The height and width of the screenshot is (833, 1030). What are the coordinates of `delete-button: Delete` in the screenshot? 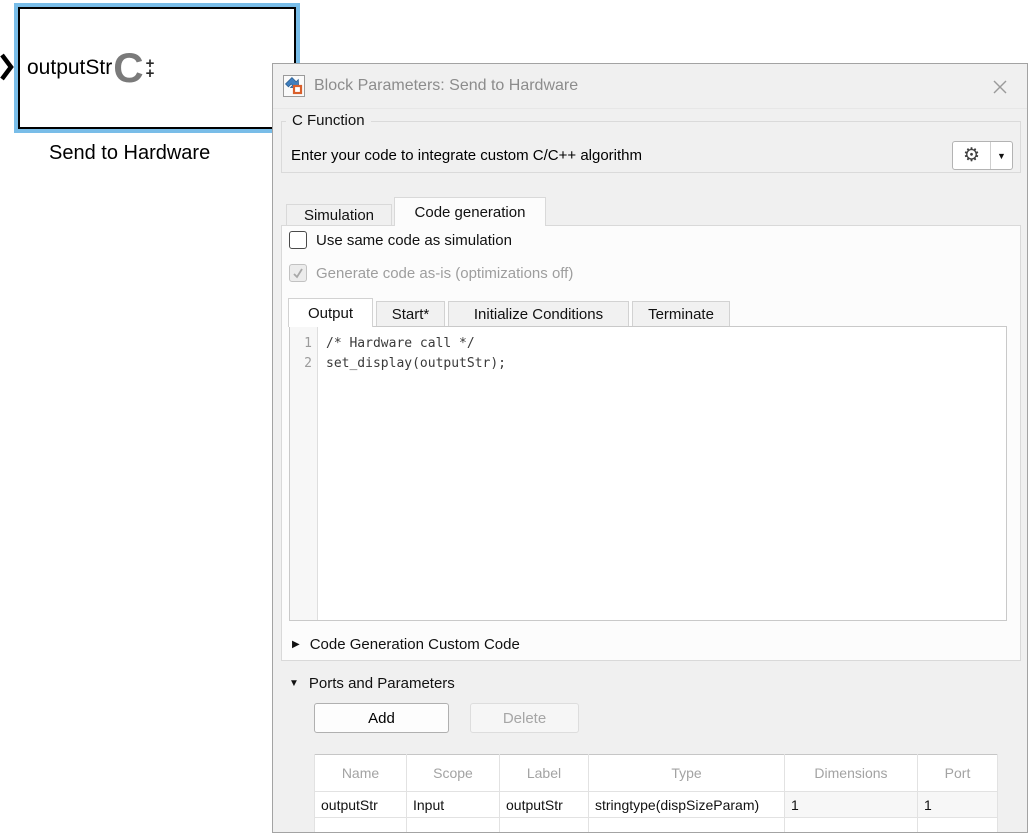 It's located at (524, 718).